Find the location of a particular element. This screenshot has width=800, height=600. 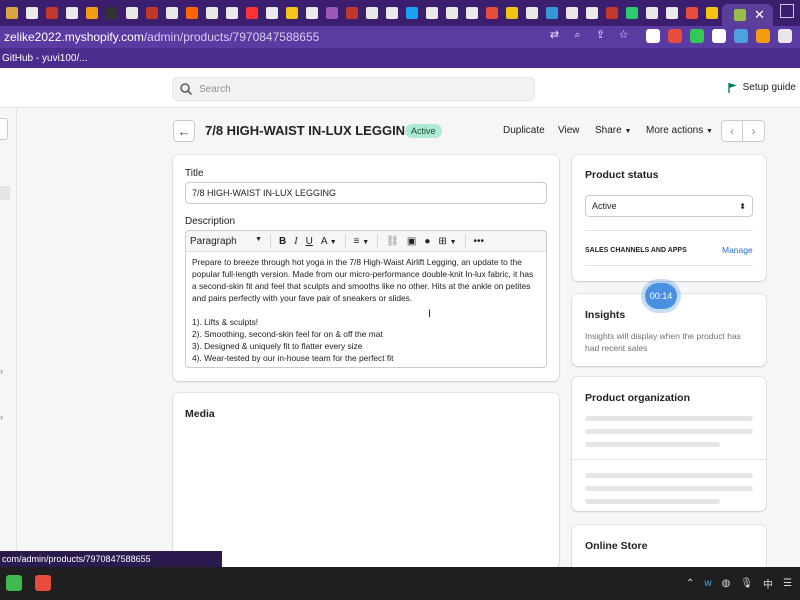

setup-guide-button: Setup guide is located at coordinates (761, 87).